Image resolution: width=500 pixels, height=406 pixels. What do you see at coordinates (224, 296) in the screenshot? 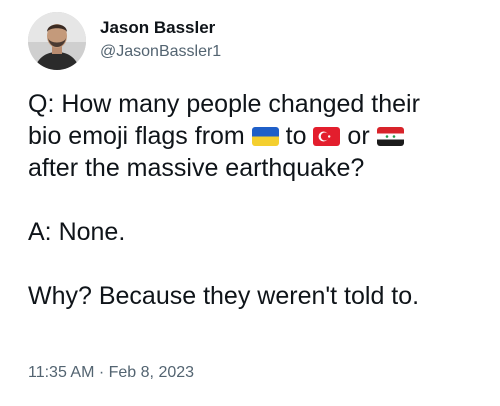
I see `followup-line: Why? Because they weren't told to.` at bounding box center [224, 296].